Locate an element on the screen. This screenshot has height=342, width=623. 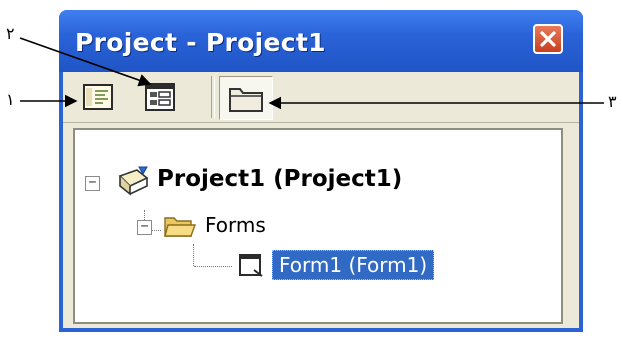
view-object-icon is located at coordinates (160, 97).